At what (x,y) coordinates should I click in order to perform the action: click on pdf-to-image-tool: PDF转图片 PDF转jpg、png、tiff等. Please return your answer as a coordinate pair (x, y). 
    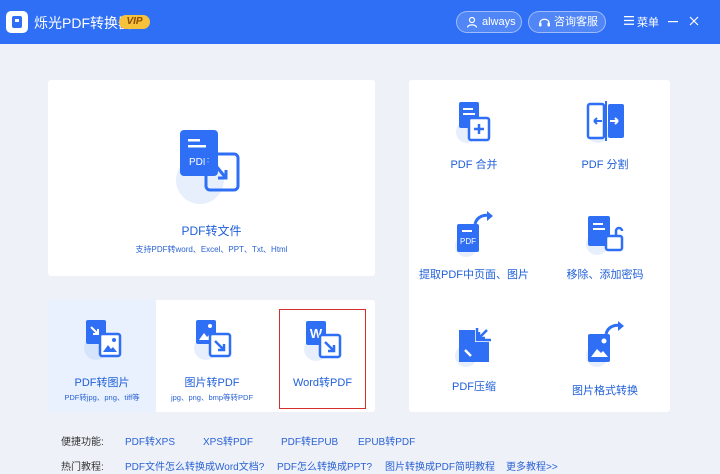
    Looking at the image, I should click on (102, 356).